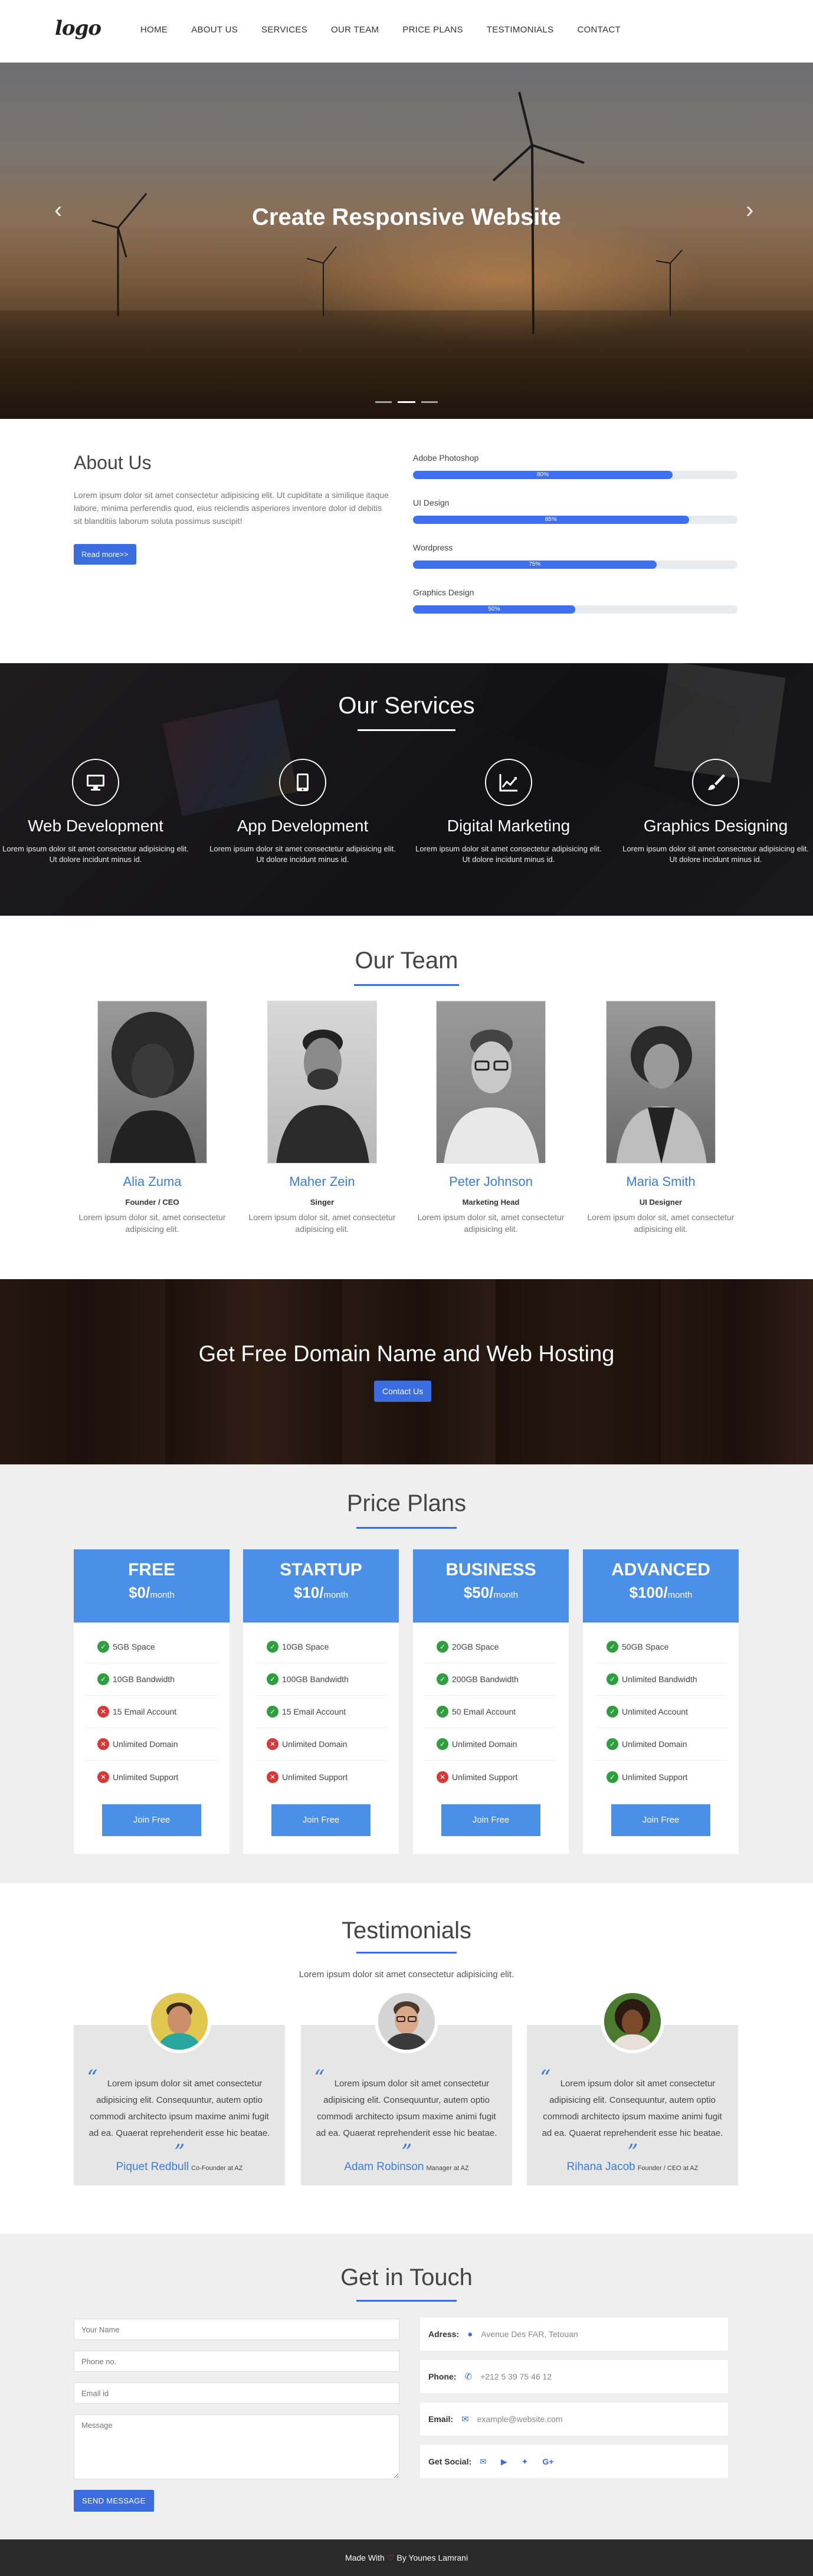 Image resolution: width=813 pixels, height=2576 pixels. Describe the element at coordinates (661, 1679) in the screenshot. I see `feature-item: ✓ Unlimited Bandwidth` at that location.